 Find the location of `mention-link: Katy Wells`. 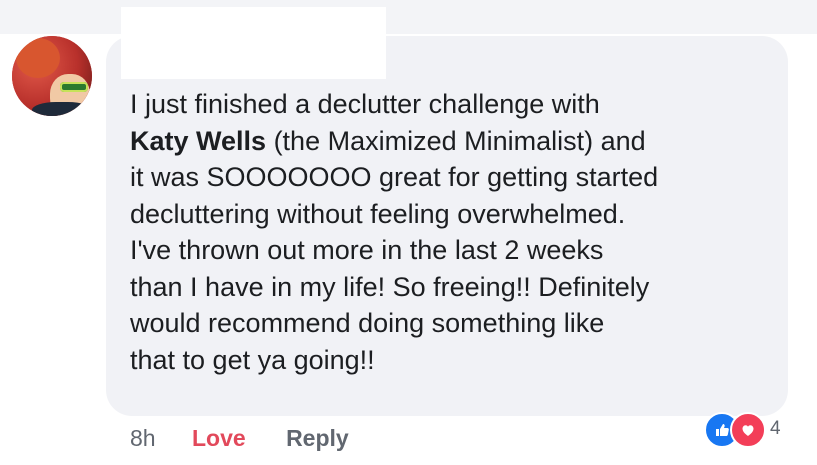

mention-link: Katy Wells is located at coordinates (198, 141).